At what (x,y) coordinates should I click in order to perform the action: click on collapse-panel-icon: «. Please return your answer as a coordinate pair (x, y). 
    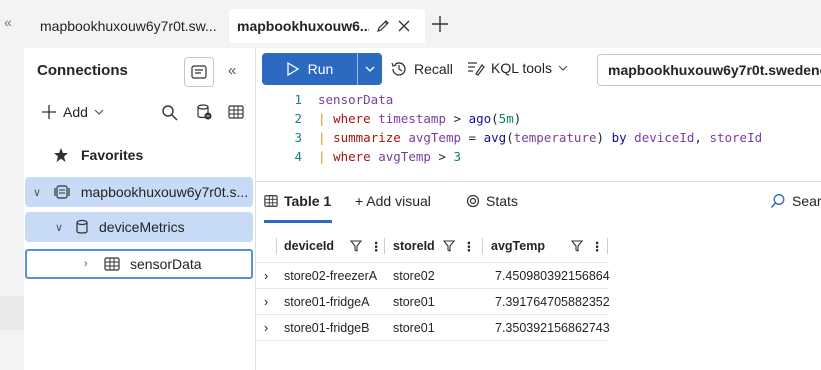
    Looking at the image, I should click on (232, 70).